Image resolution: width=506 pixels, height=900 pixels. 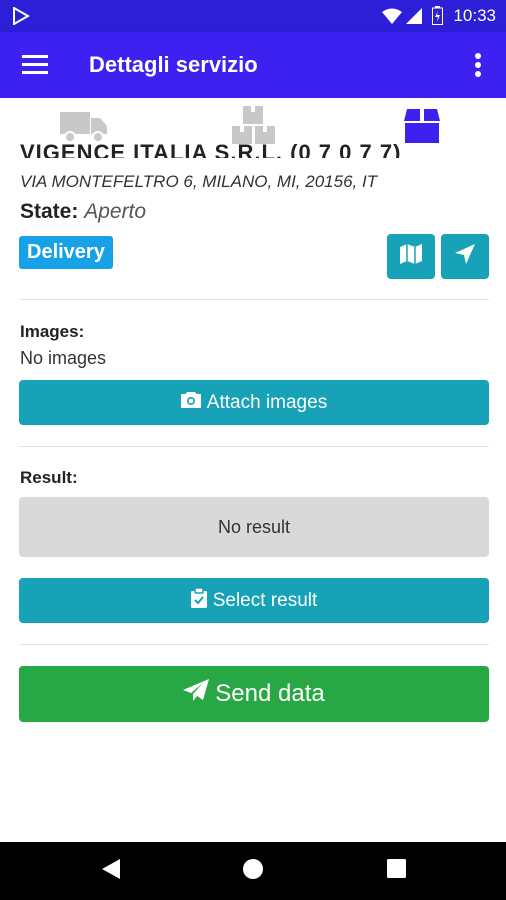 I want to click on menu-icon, so click(x=35, y=66).